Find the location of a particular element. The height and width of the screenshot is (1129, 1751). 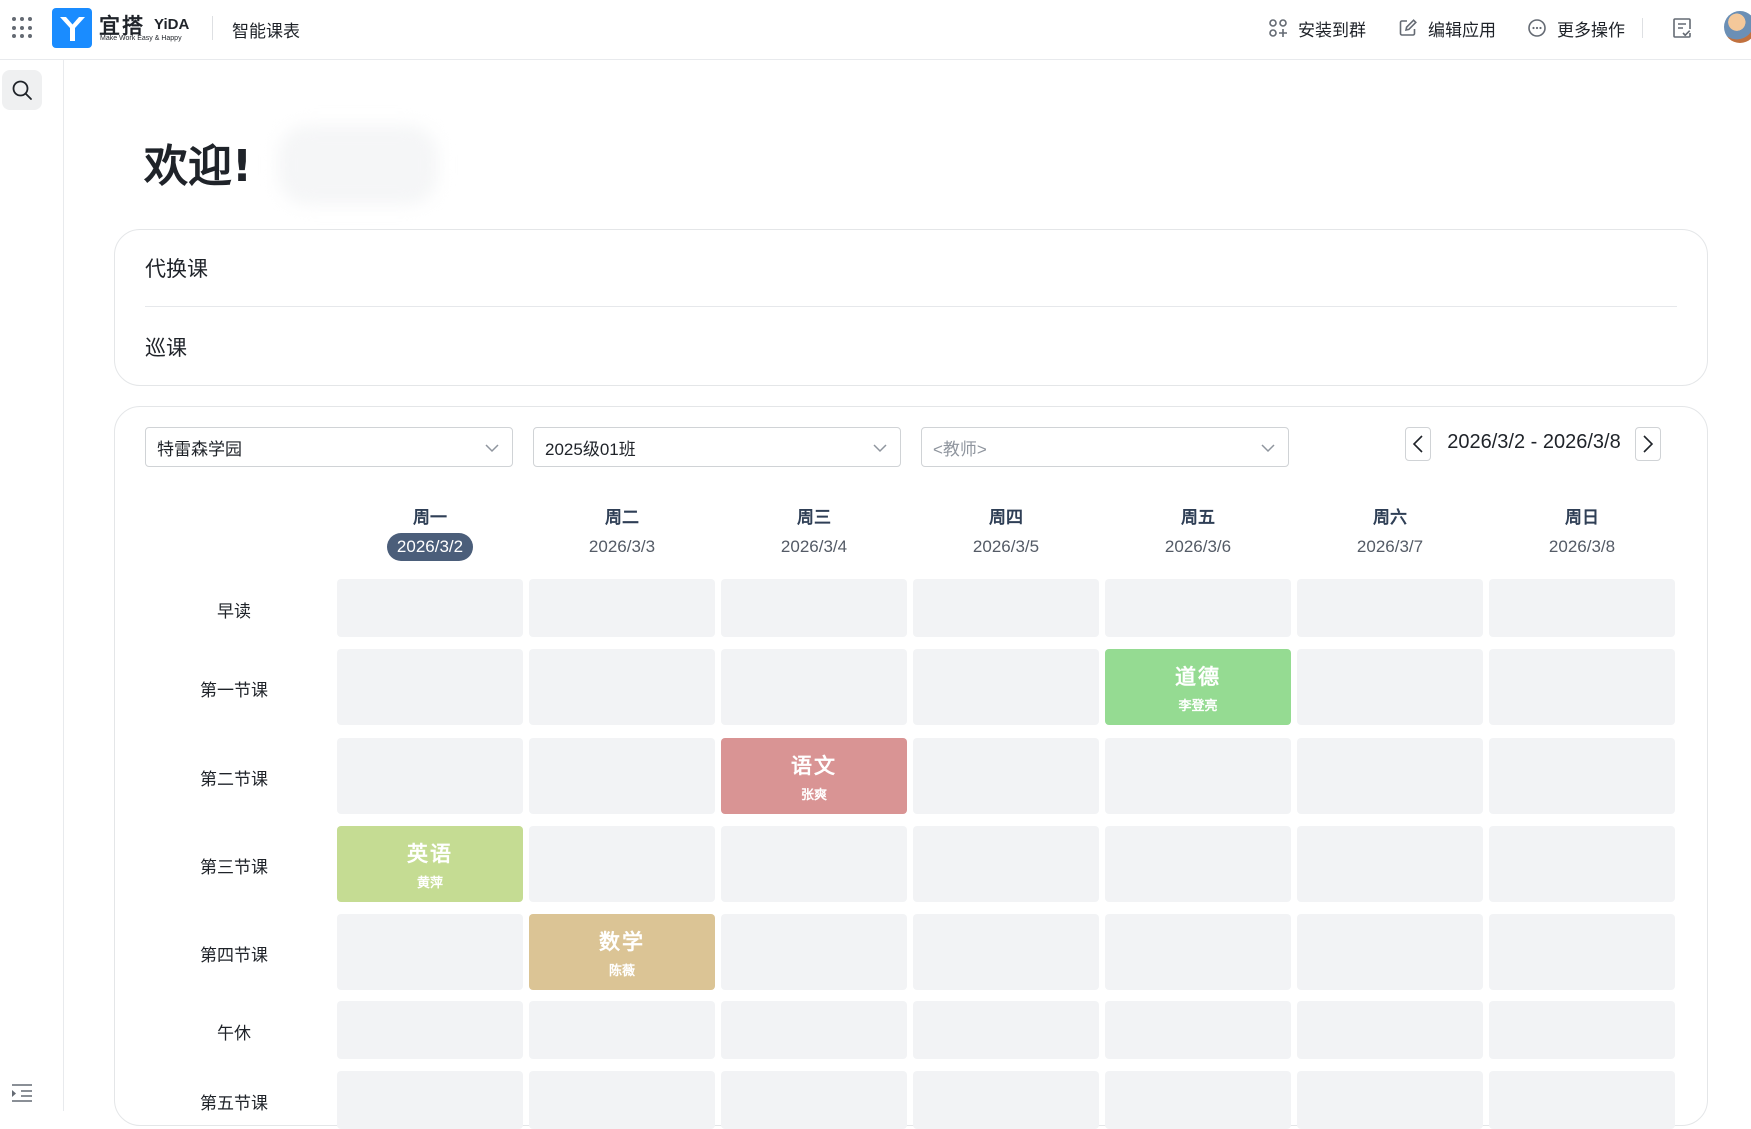

lesson-teacher: 张爽 is located at coordinates (813, 795).